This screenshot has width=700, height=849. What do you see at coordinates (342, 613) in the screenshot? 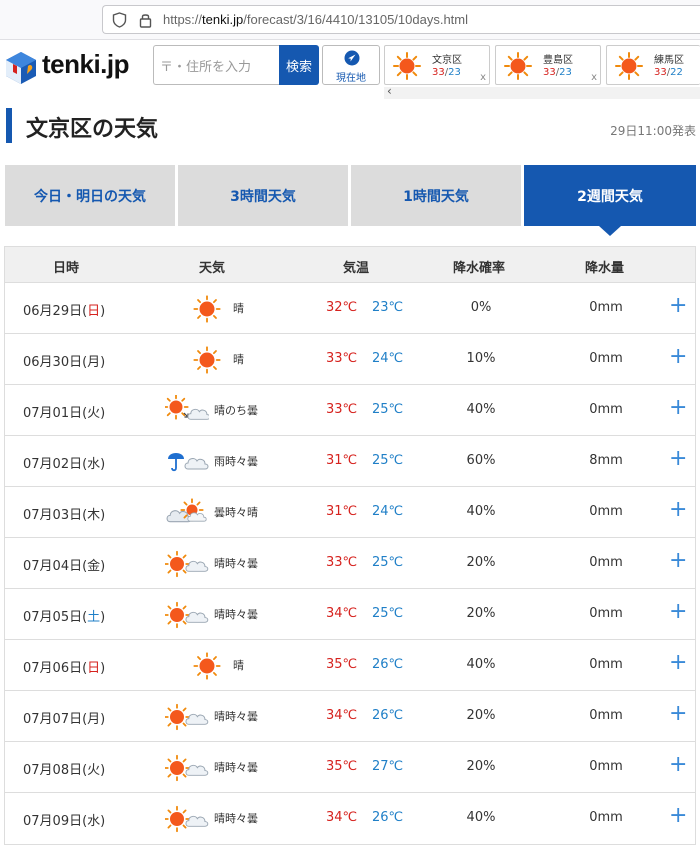
I see `high-temp: 34℃` at bounding box center [342, 613].